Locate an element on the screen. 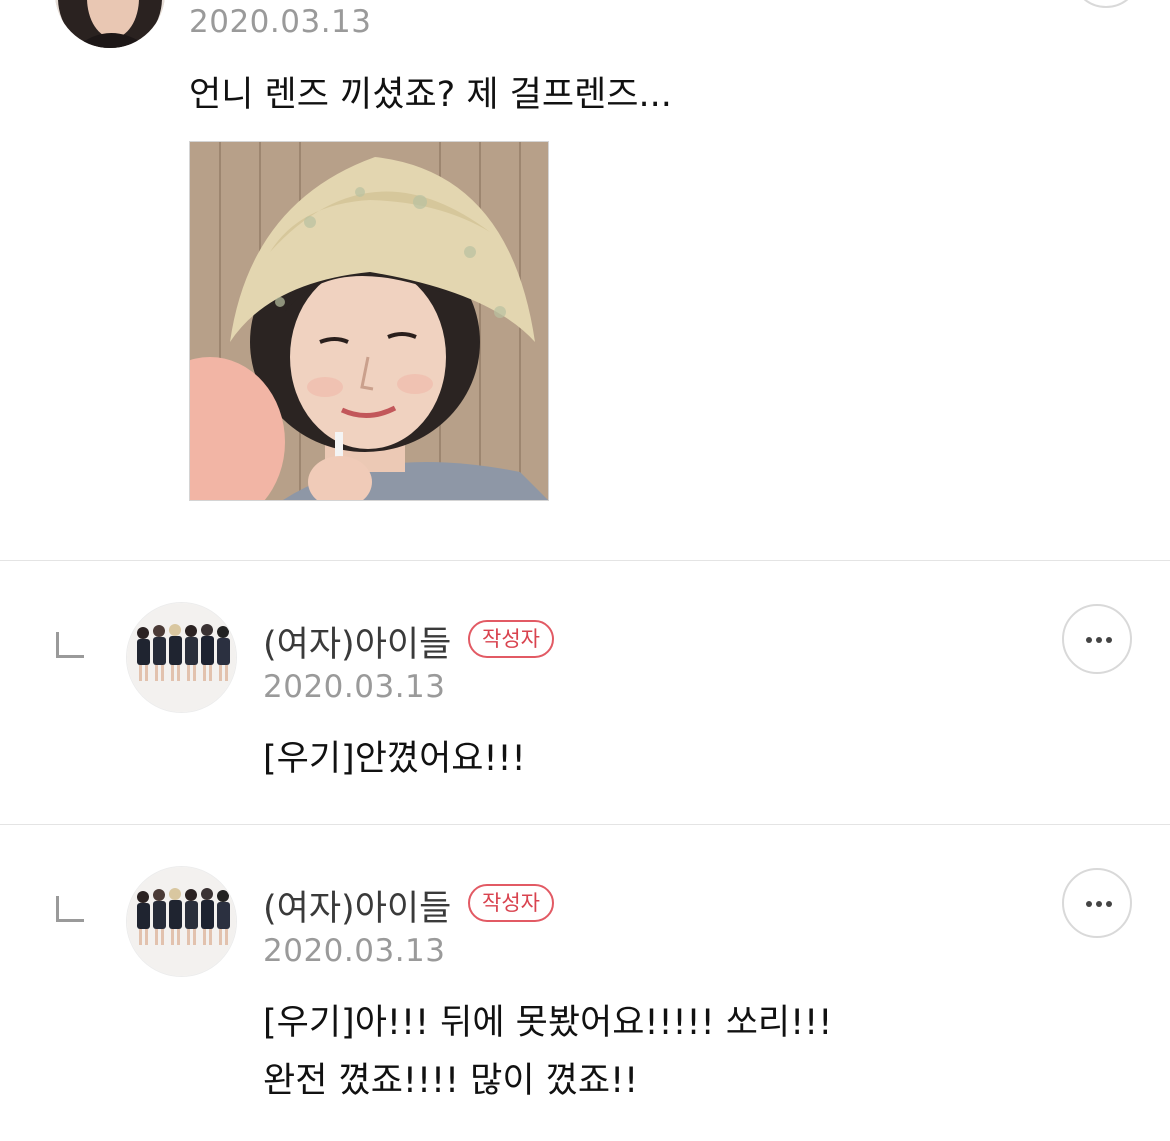 This screenshot has width=1170, height=1141. comment-text-line-2: 완전 꼈죠!!!! 많이 꼈죠!! is located at coordinates (451, 1081).